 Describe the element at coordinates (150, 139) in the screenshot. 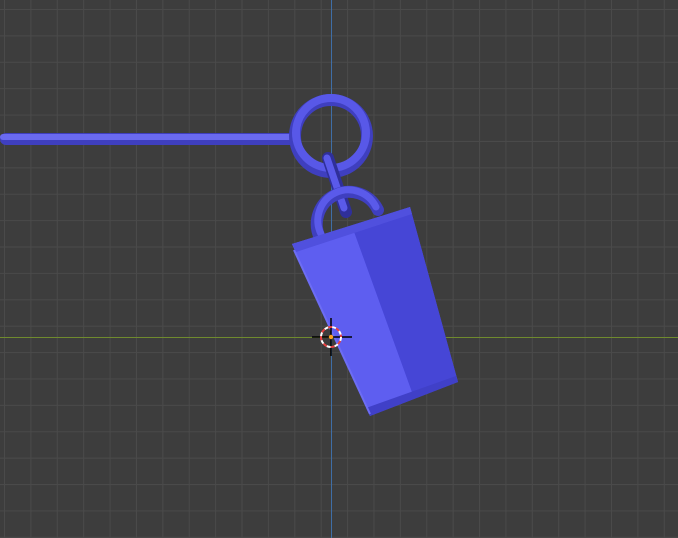

I see `rod-object` at that location.